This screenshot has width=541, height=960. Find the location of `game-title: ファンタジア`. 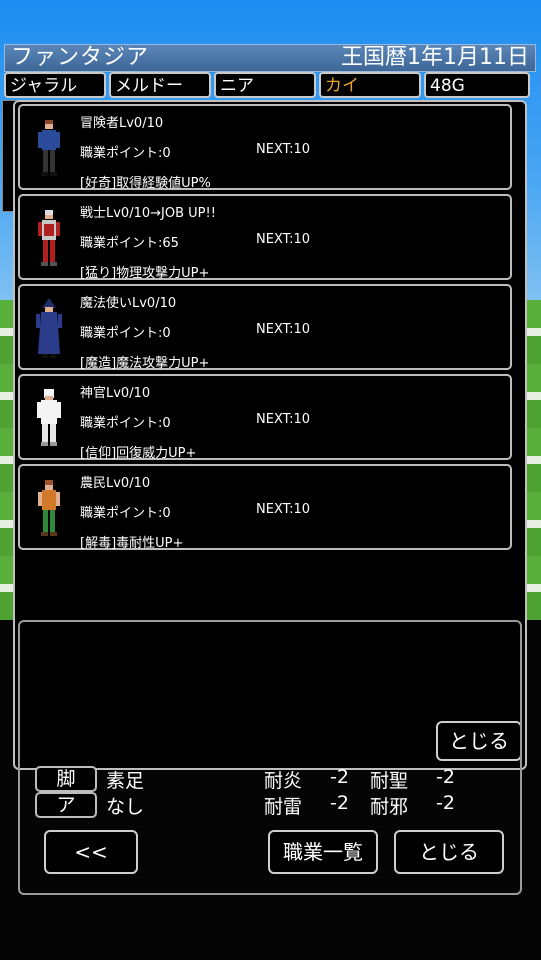

game-title: ファンタジア is located at coordinates (80, 57).